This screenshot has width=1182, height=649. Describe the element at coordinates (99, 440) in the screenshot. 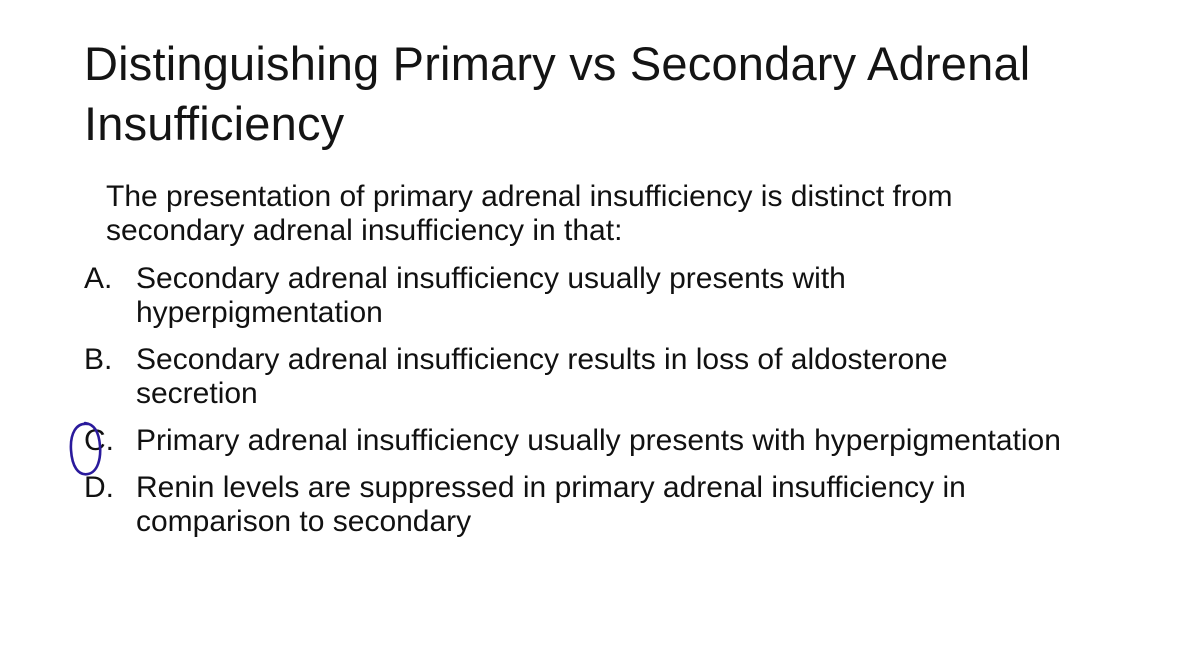

I see `option-letter: C.` at that location.